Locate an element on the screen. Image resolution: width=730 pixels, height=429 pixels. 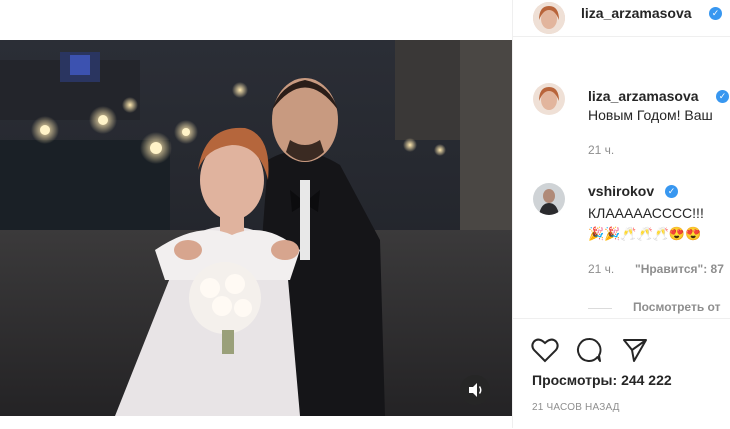
view-replies-line is located at coordinates (600, 308).